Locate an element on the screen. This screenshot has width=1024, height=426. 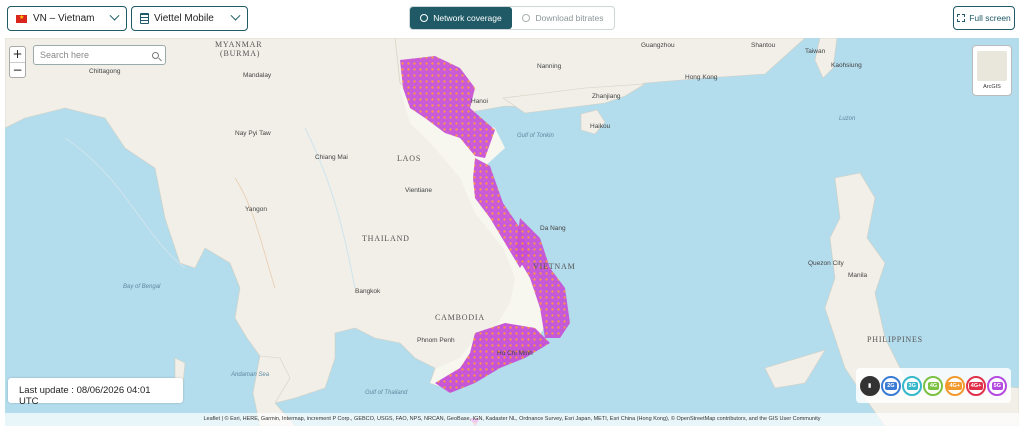
label-vietnam: VIETNAM is located at coordinates (554, 266).